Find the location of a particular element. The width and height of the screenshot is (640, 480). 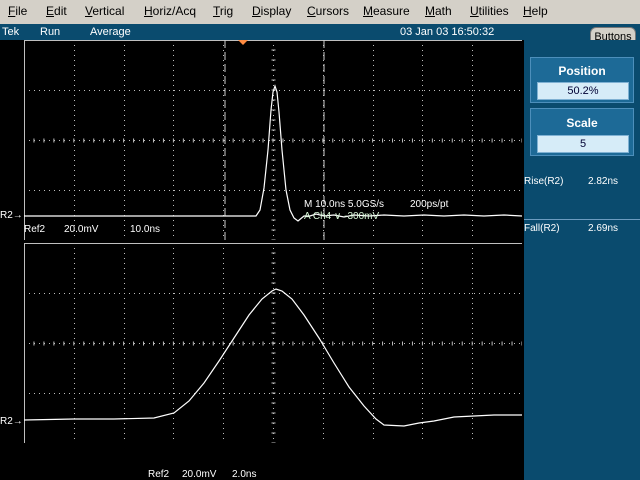

acquisition-label: M 10.0ns 5.0GS/s is located at coordinates (344, 204).